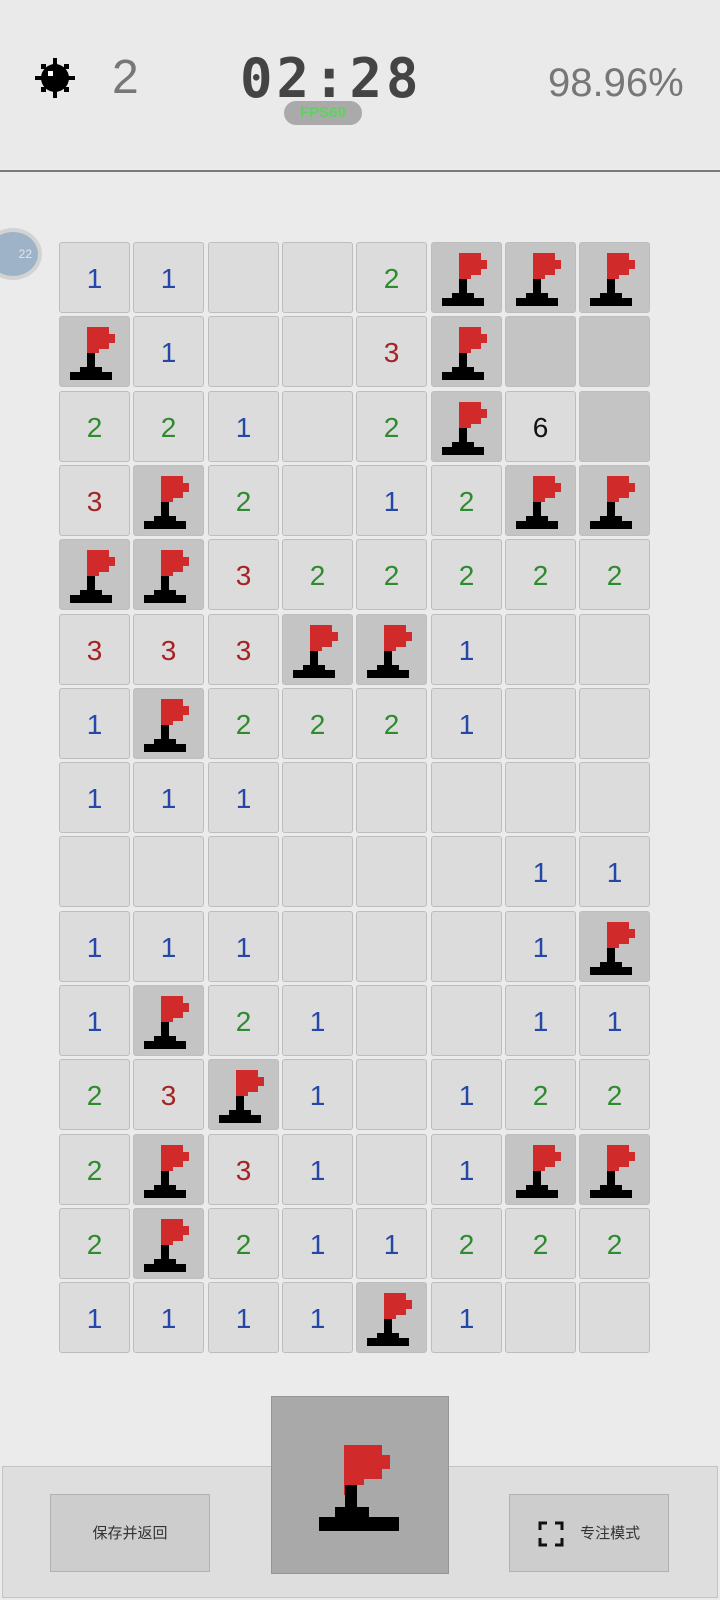 The width and height of the screenshot is (720, 1600). Describe the element at coordinates (589, 1533) in the screenshot. I see `focus-mode-button: 专注模式` at that location.